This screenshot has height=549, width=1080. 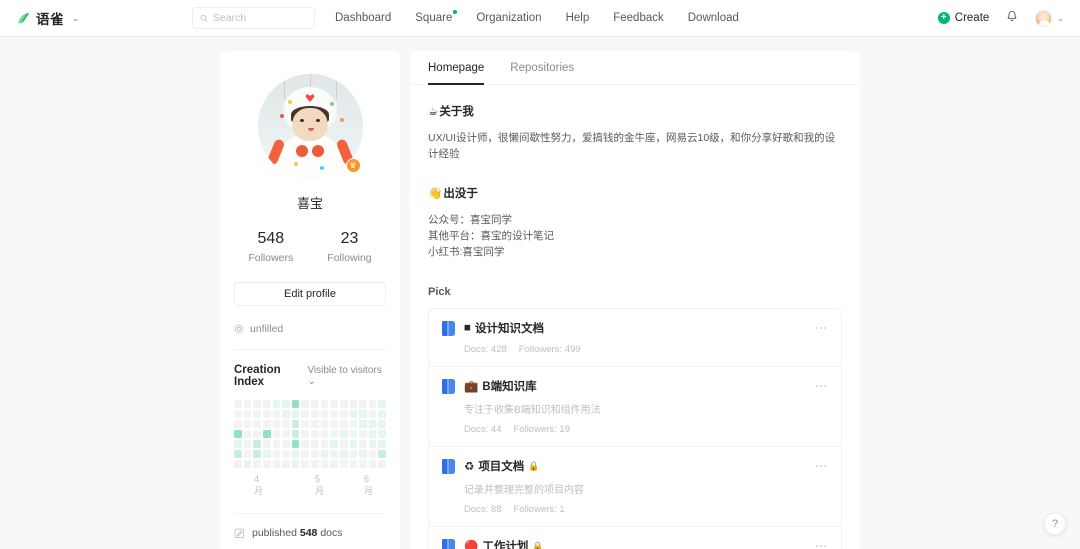 I want to click on logo: 语雀, so click(x=40, y=18).